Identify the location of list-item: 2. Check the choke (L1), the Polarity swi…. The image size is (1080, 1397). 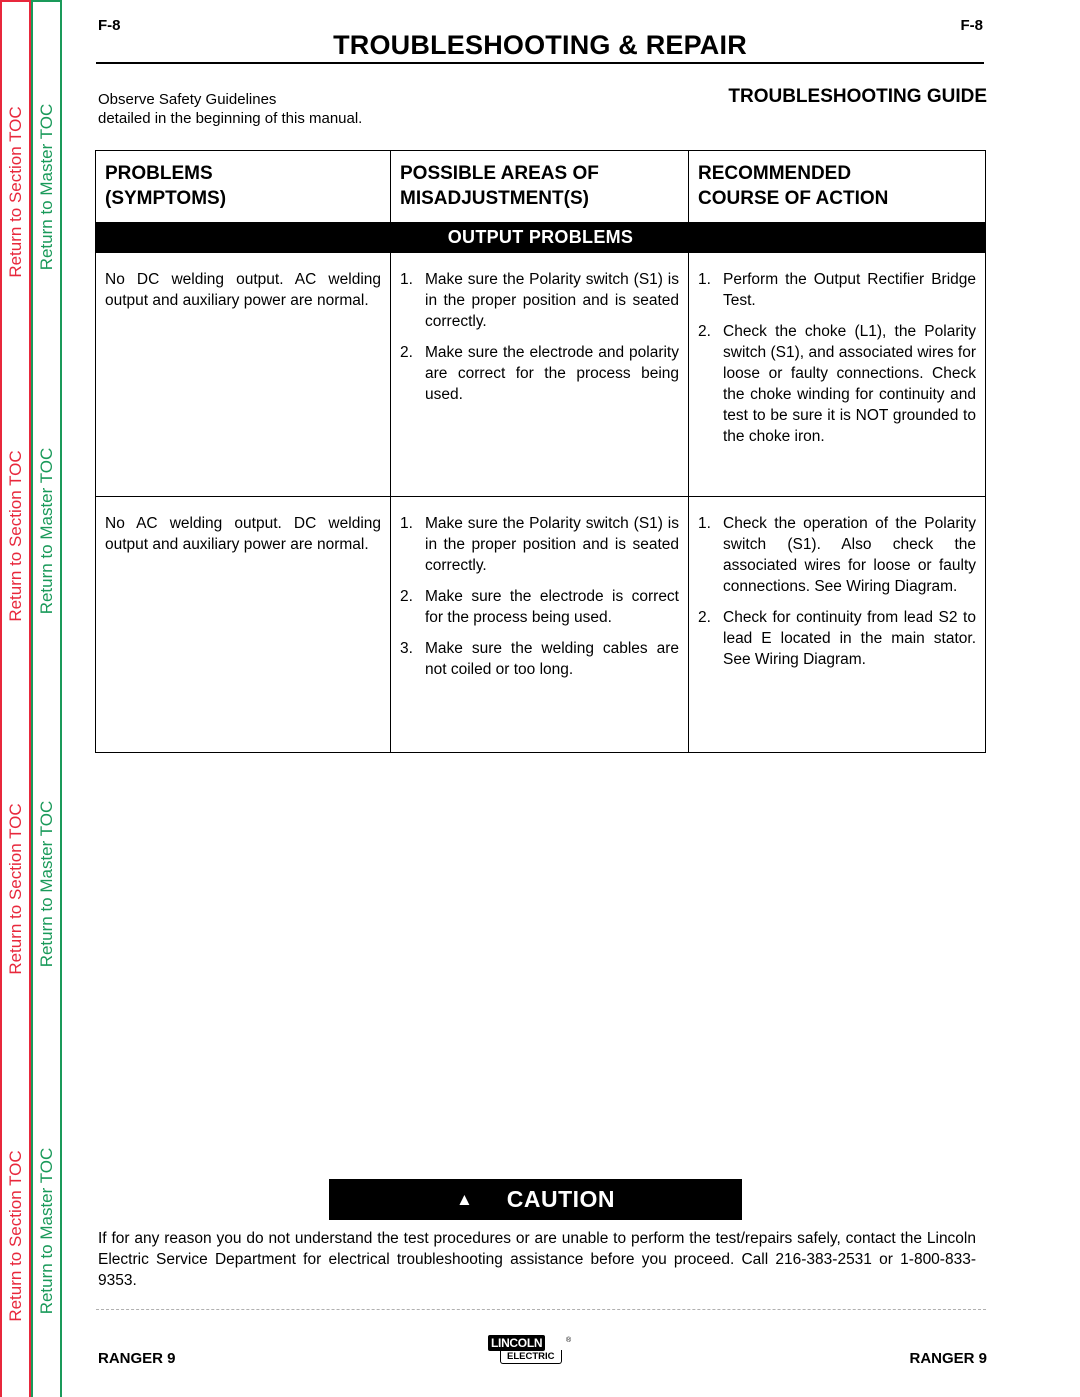
(837, 384).